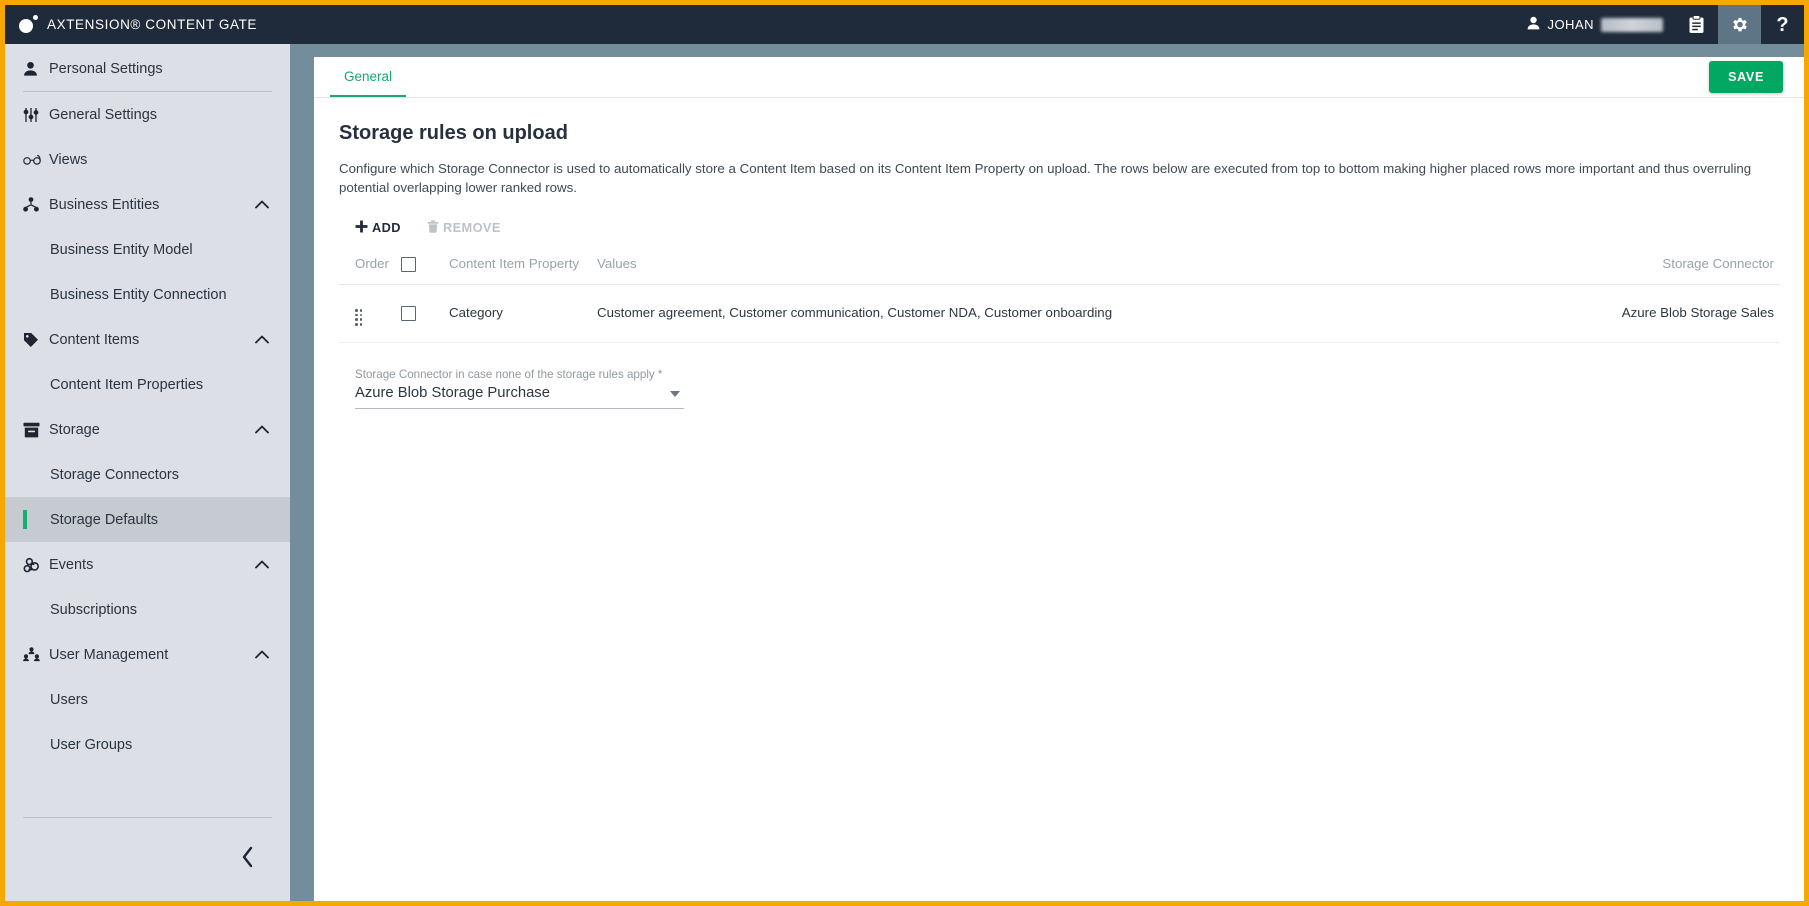 This screenshot has width=1809, height=906. I want to click on sidebar-item-label: Users, so click(69, 699).